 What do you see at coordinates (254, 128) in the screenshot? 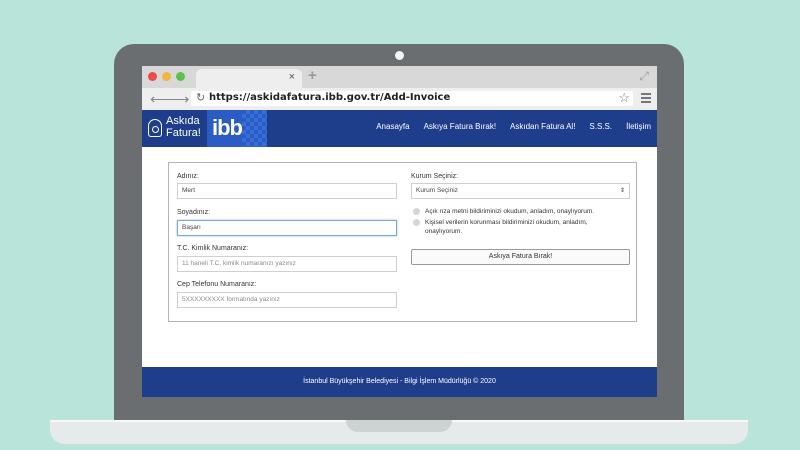
I see `ibb-checker-pattern` at bounding box center [254, 128].